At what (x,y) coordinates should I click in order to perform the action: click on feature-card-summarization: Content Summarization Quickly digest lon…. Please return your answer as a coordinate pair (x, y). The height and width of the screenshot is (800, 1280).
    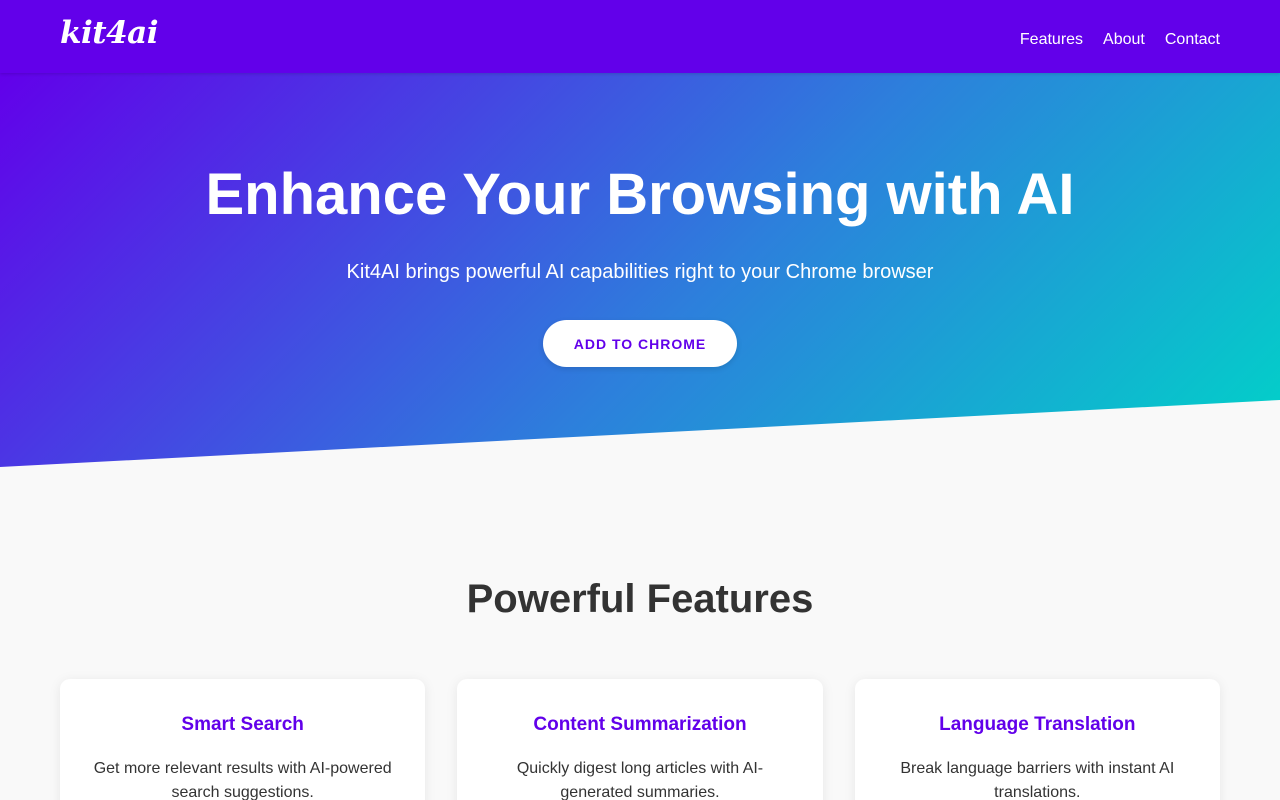
    Looking at the image, I should click on (640, 739).